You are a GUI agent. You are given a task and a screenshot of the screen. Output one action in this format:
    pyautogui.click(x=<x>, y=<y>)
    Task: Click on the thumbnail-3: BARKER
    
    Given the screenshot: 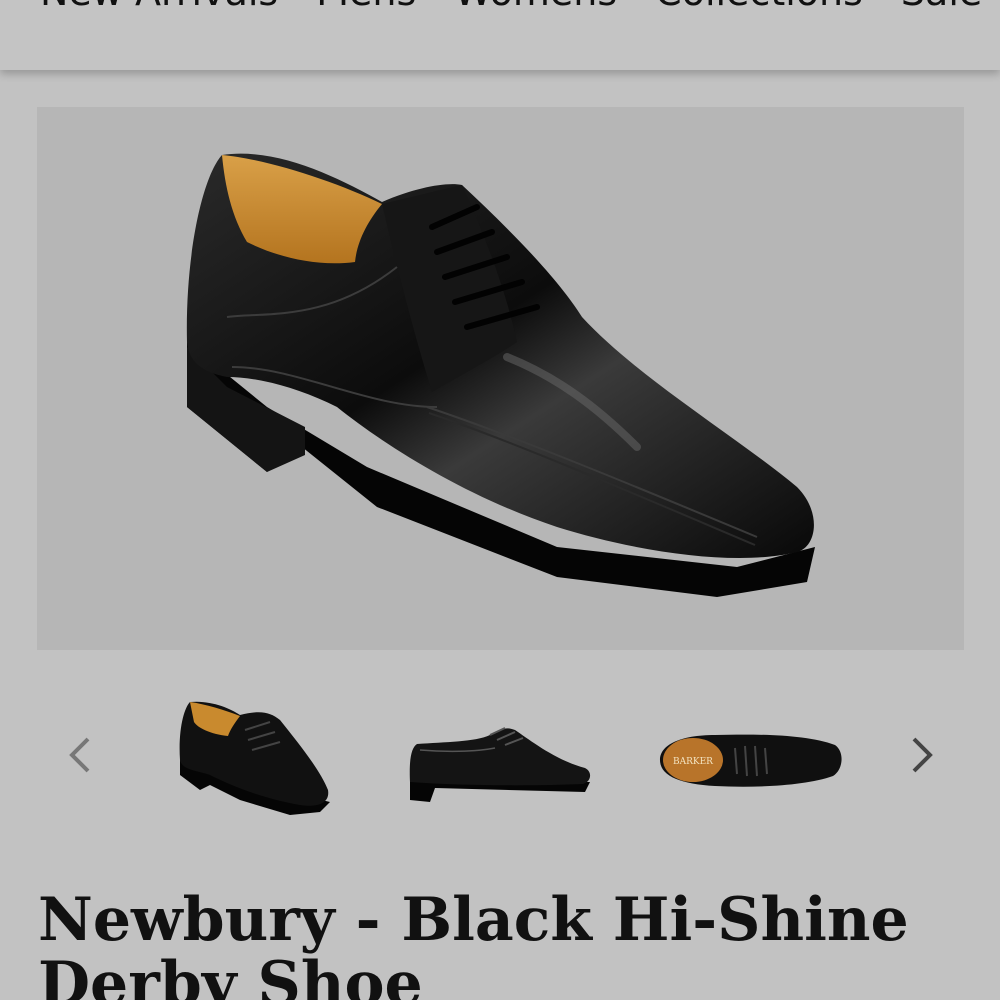 What is the action you would take?
    pyautogui.click(x=750, y=755)
    